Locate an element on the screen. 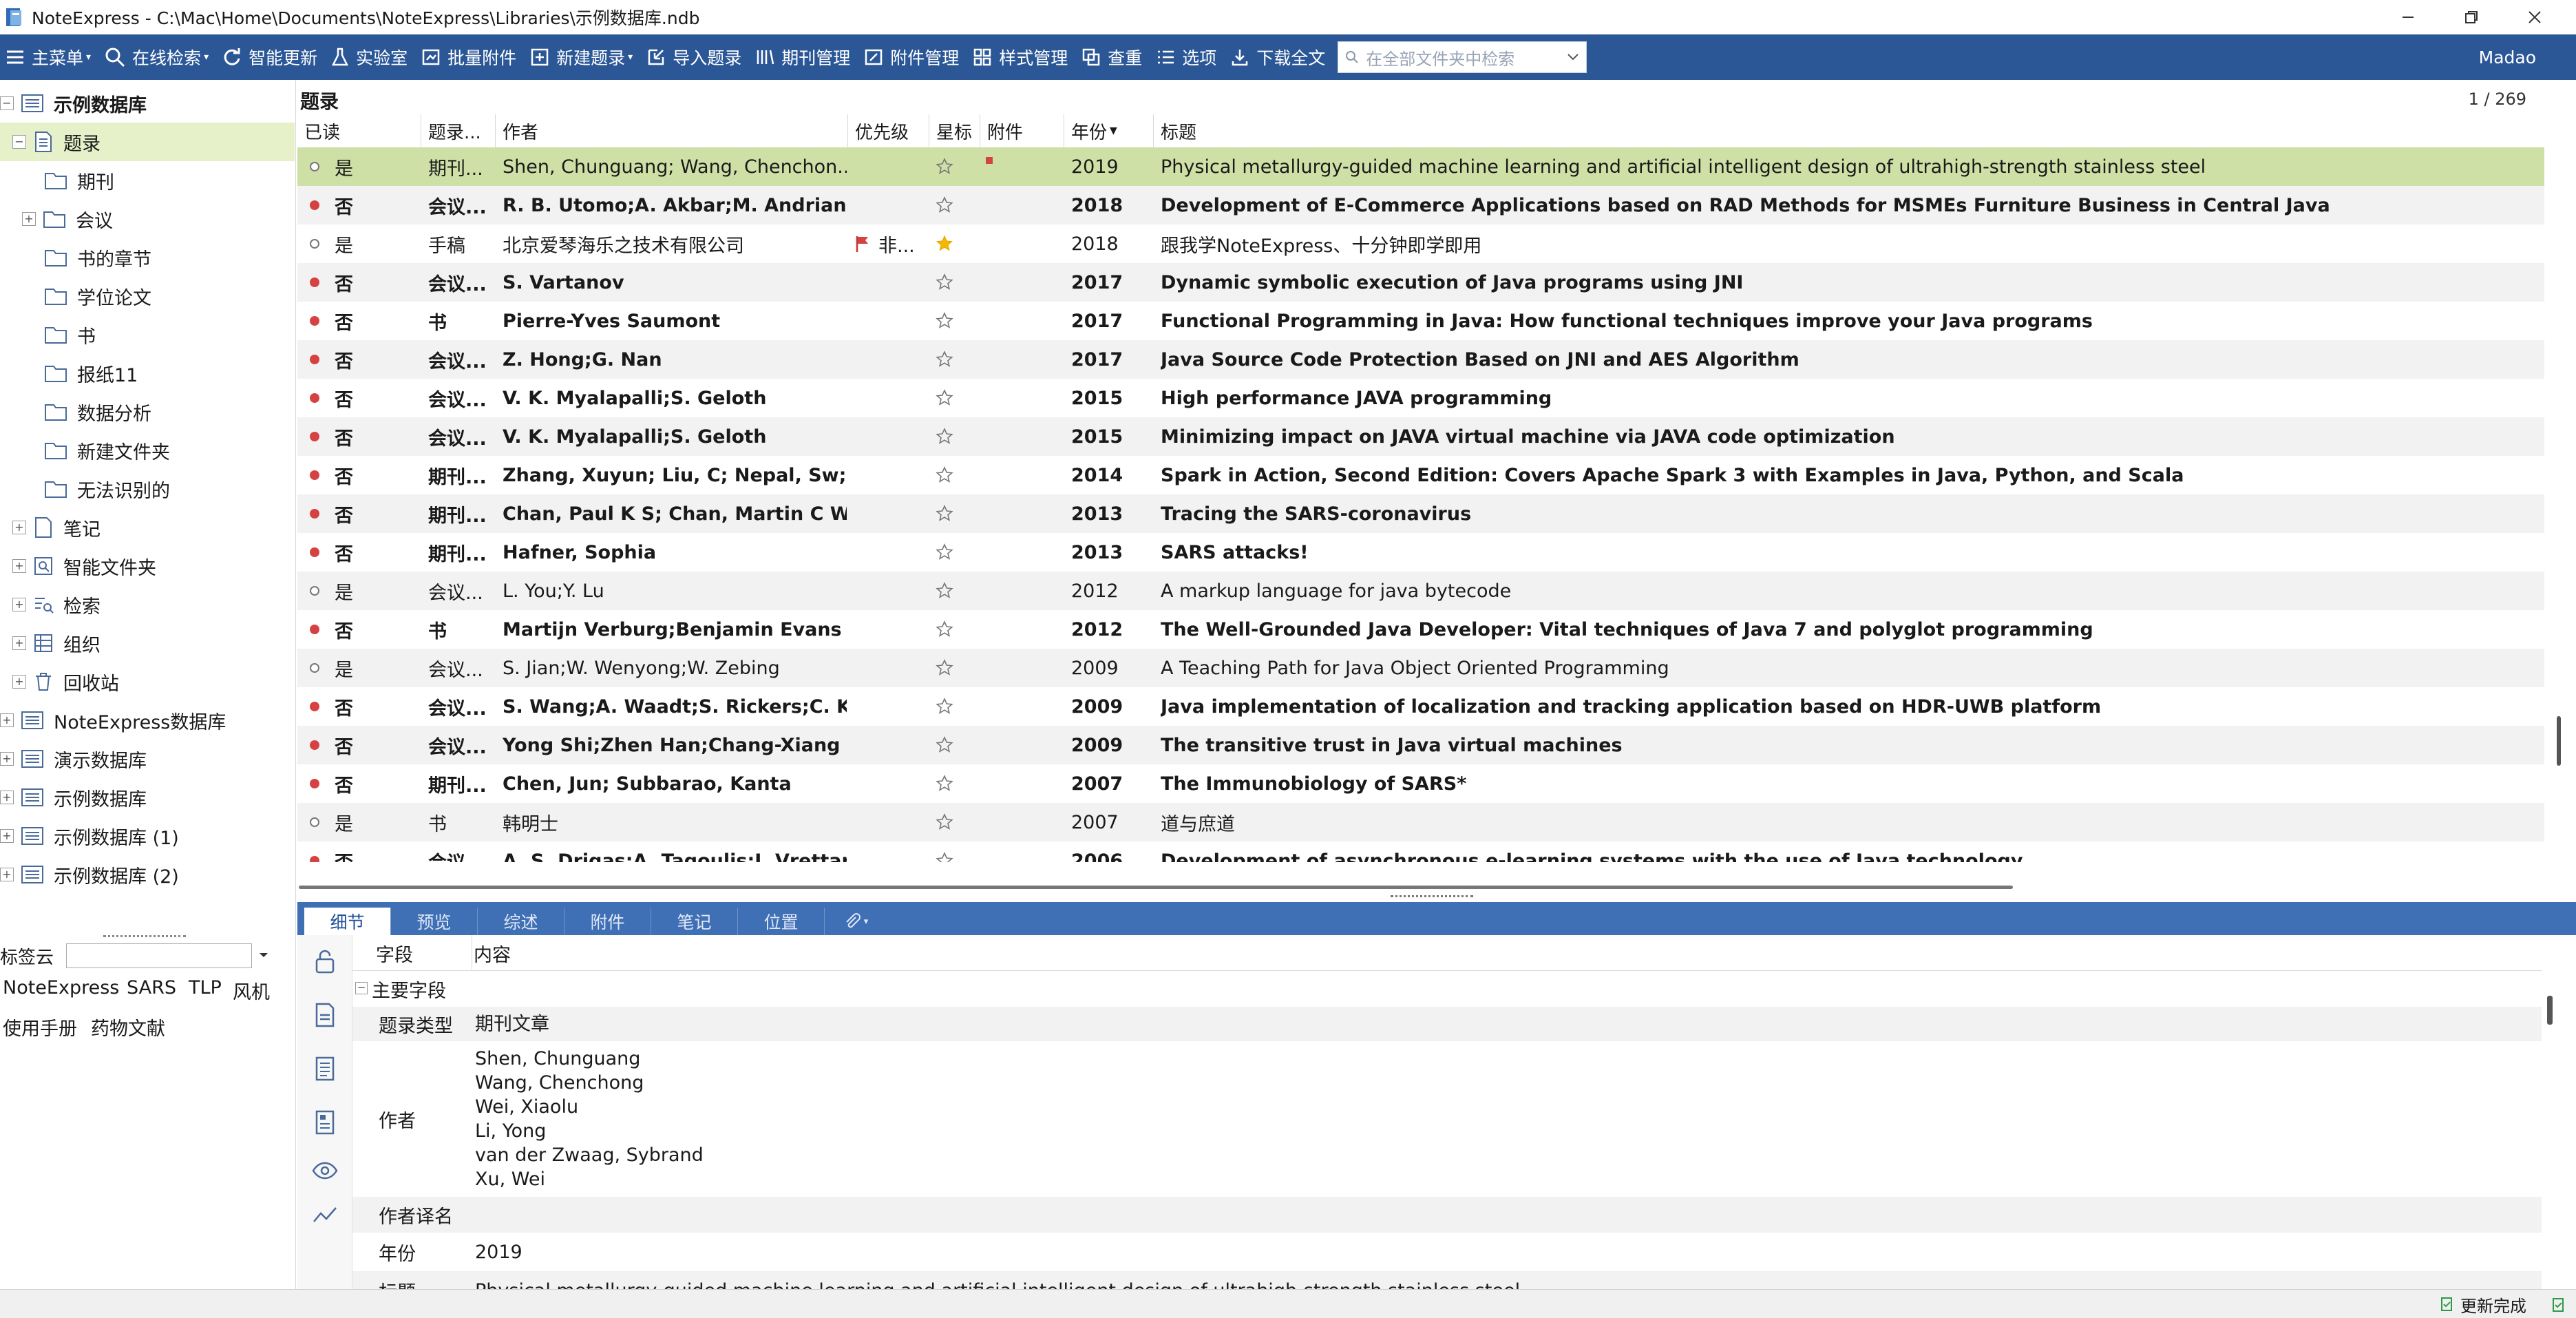 The image size is (2576, 1318). maximize-button is located at coordinates (2471, 17).